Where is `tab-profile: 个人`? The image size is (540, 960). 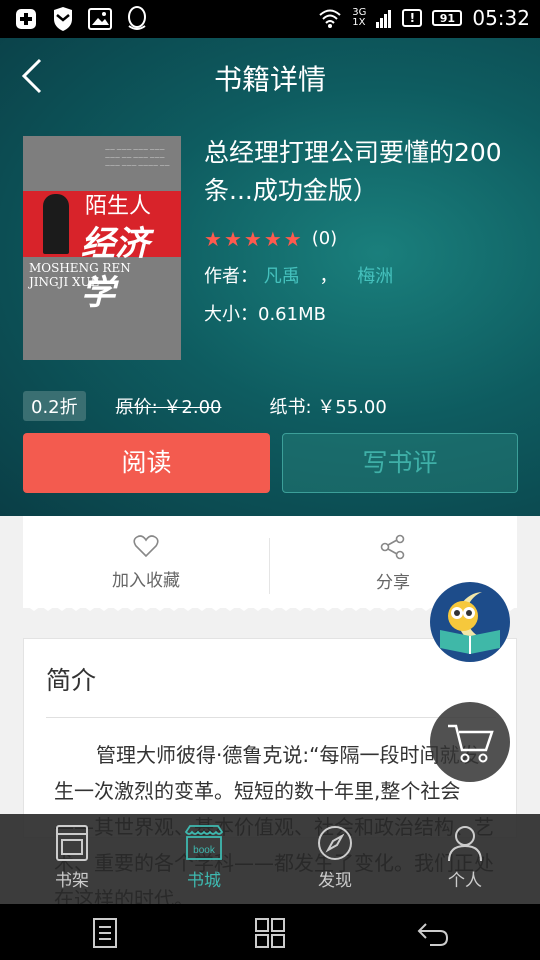 tab-profile: 个人 is located at coordinates (465, 857).